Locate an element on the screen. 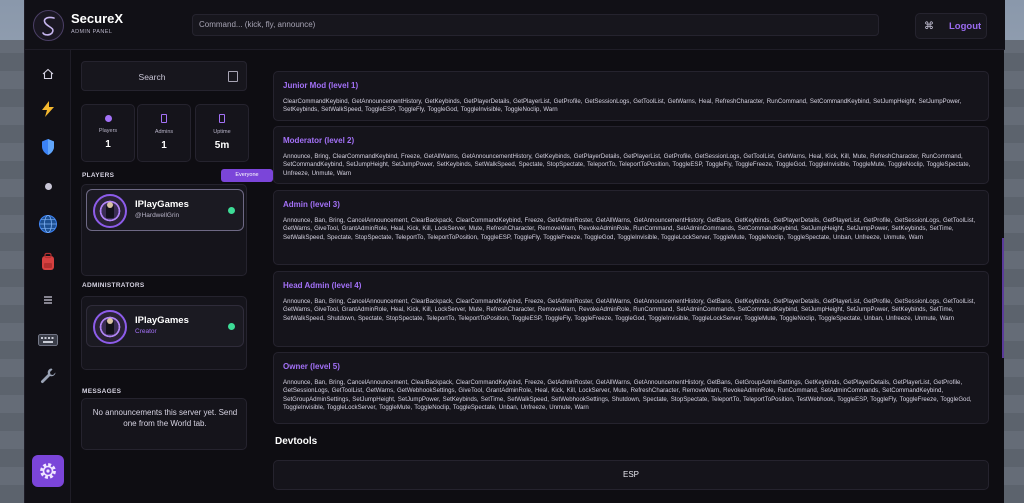  logo-s-icon is located at coordinates (48, 26).